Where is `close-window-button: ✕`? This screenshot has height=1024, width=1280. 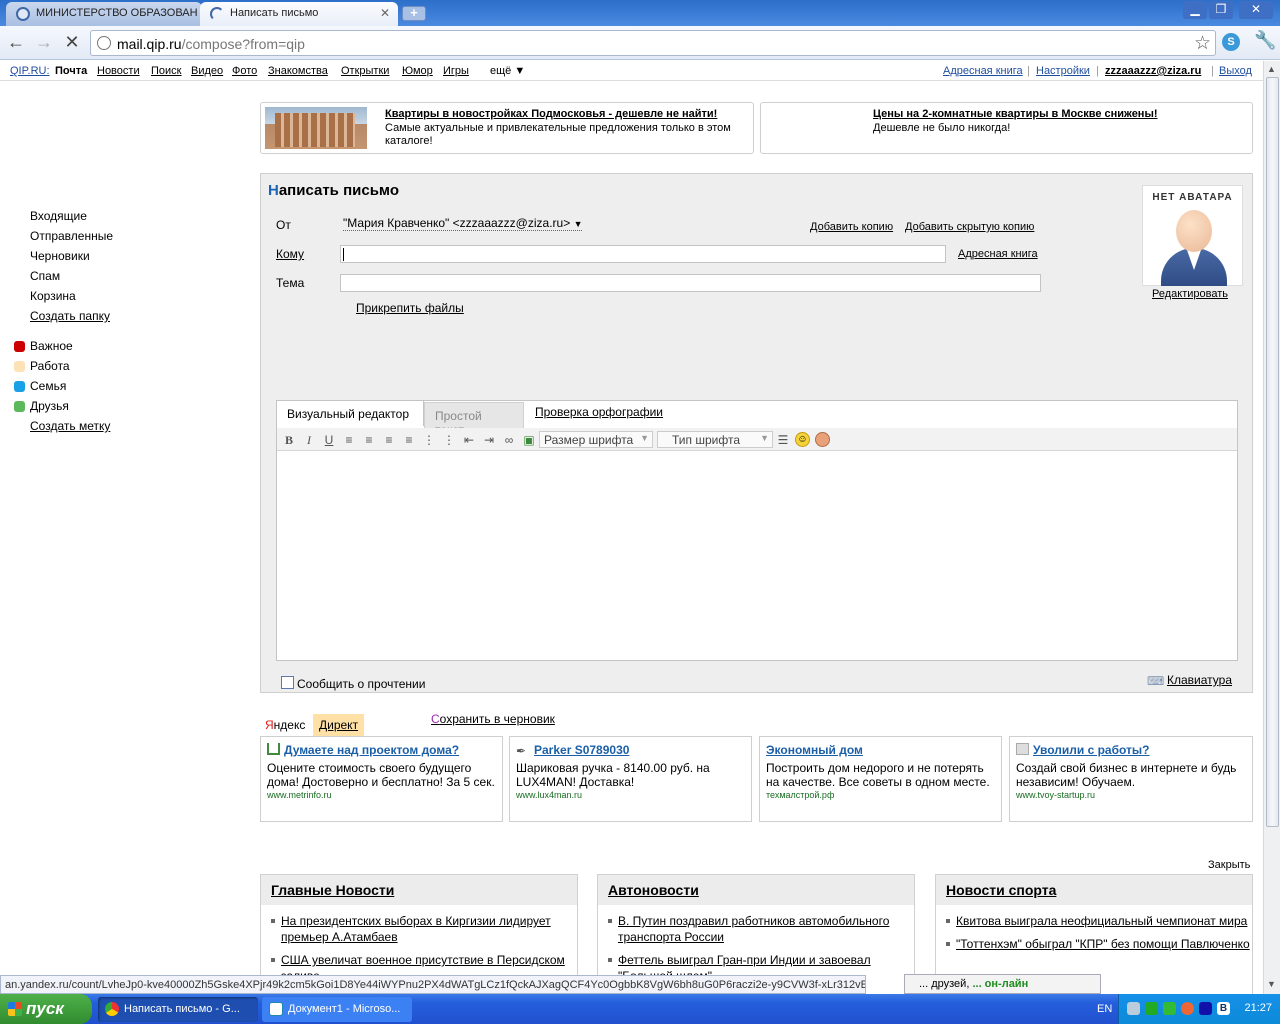 close-window-button: ✕ is located at coordinates (1256, 10).